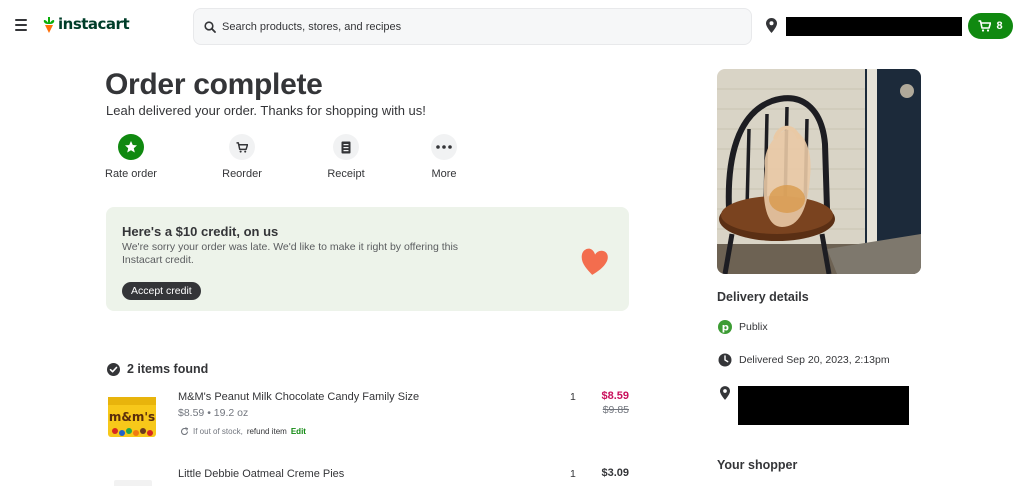 Image resolution: width=1024 pixels, height=486 pixels. What do you see at coordinates (312, 26) in the screenshot?
I see `search-placeholder: Search products, stores, and recipes` at bounding box center [312, 26].